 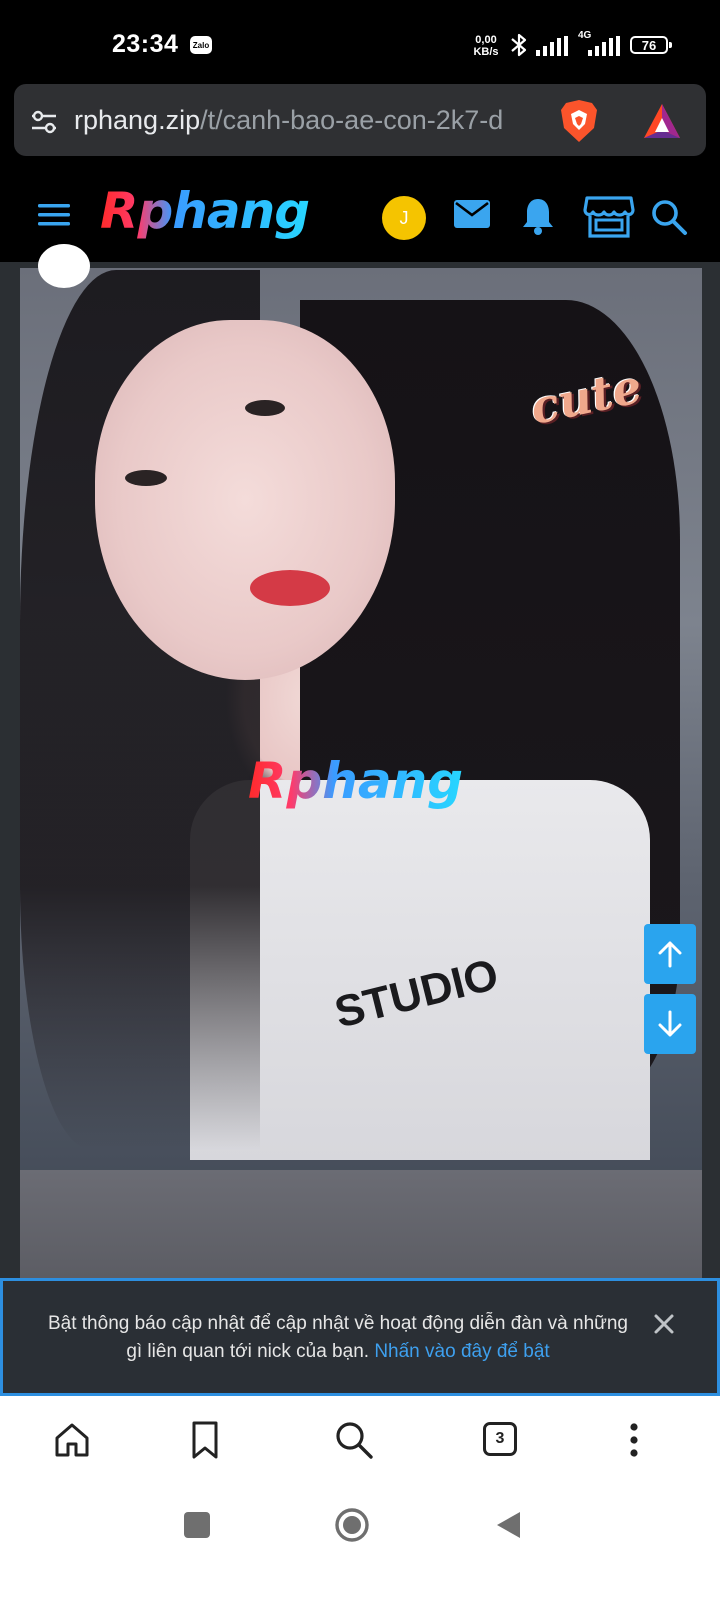 I want to click on site-logo: Rphang, so click(x=205, y=211).